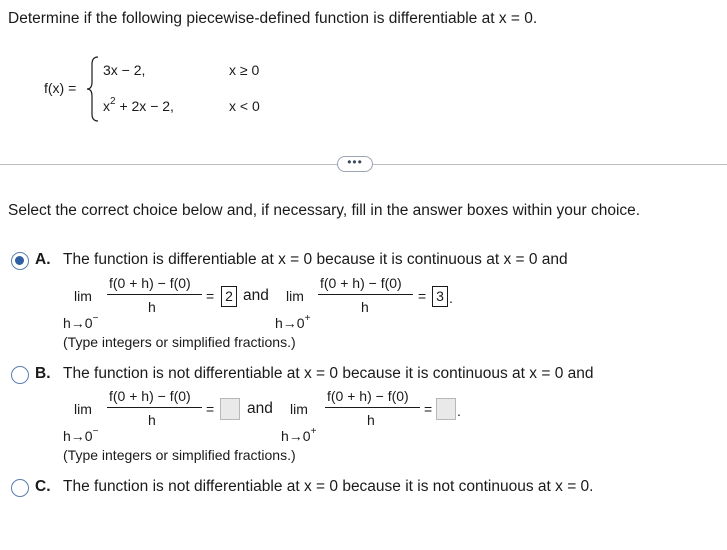 This screenshot has height=550, width=727. Describe the element at coordinates (299, 435) in the screenshot. I see `limit-sub-right-b: h→0+` at that location.